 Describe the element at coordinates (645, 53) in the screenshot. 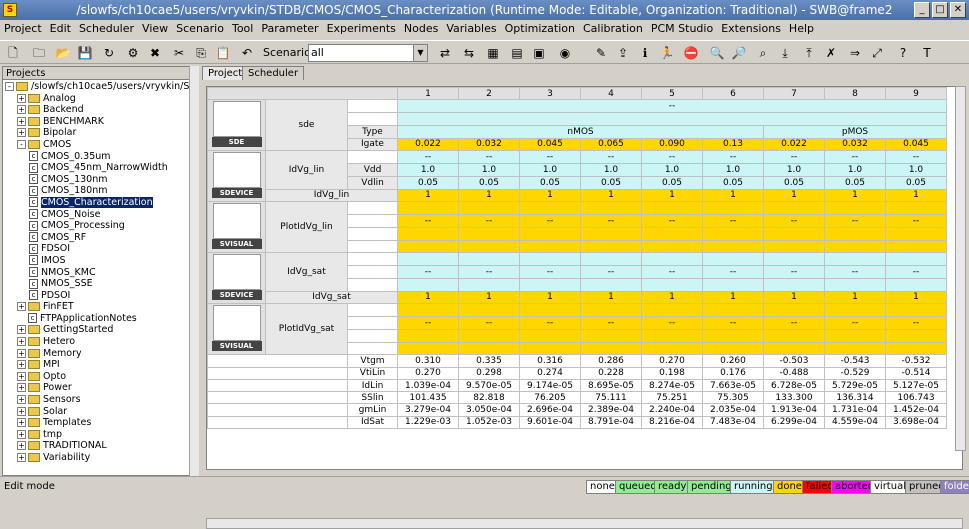

I see `info-icon: ℹ` at that location.